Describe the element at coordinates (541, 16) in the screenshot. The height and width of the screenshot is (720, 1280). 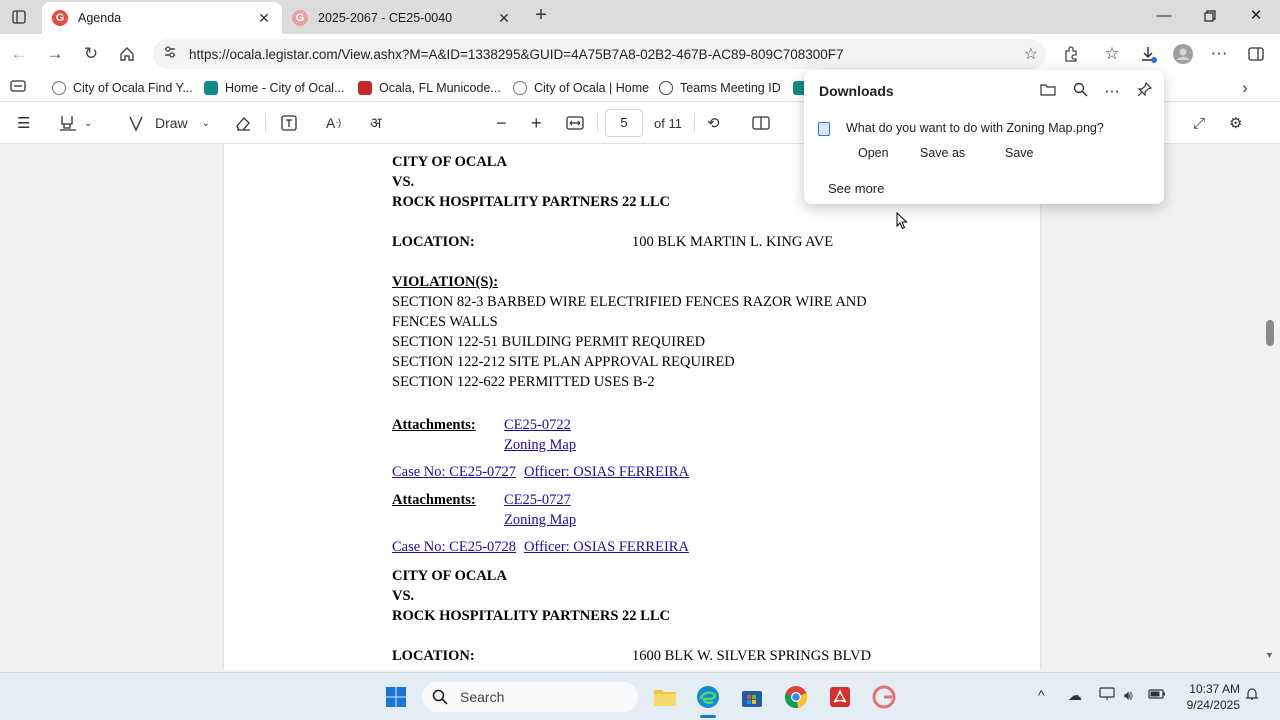
I see `new-tab-icon: +` at that location.